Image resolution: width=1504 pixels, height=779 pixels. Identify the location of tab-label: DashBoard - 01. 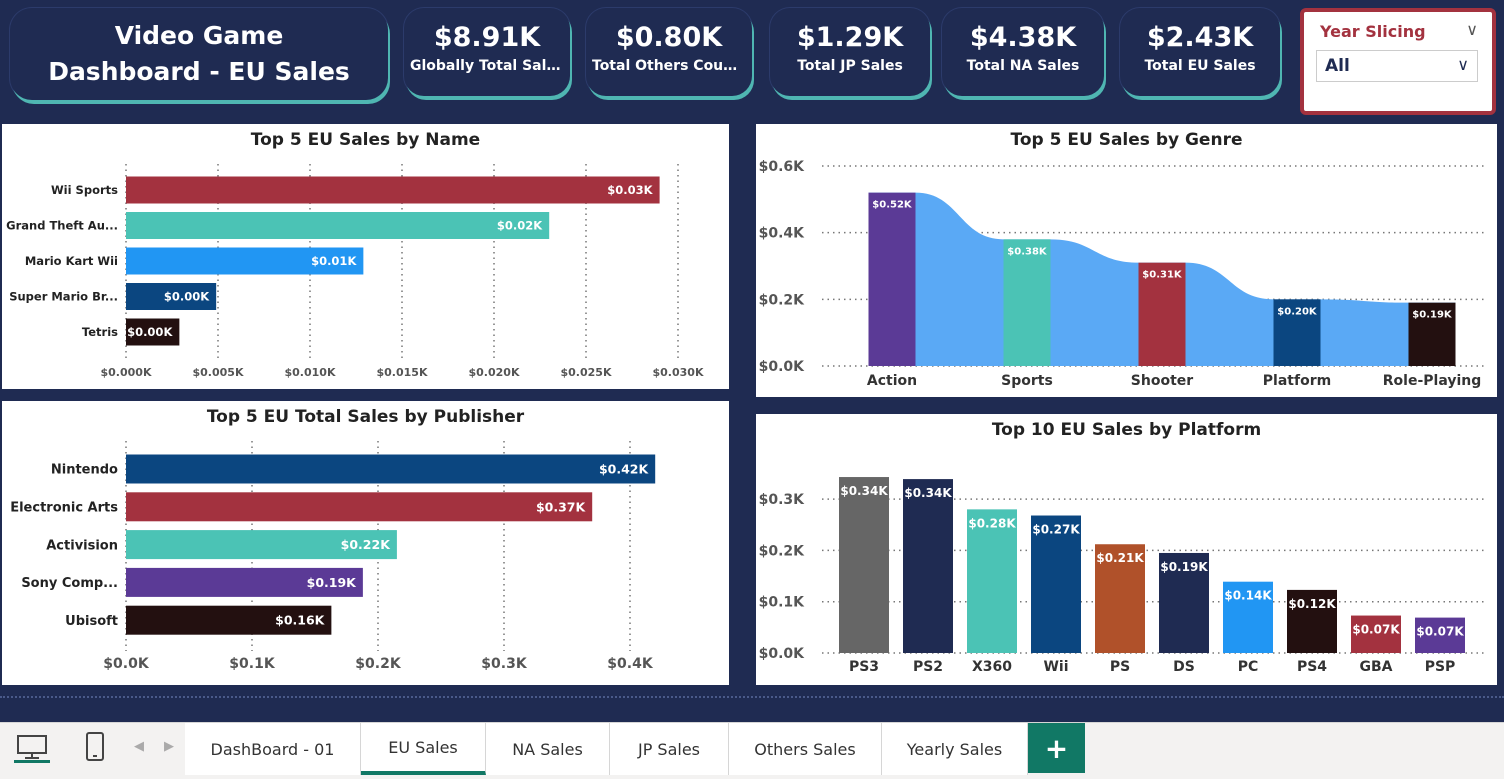
(272, 749).